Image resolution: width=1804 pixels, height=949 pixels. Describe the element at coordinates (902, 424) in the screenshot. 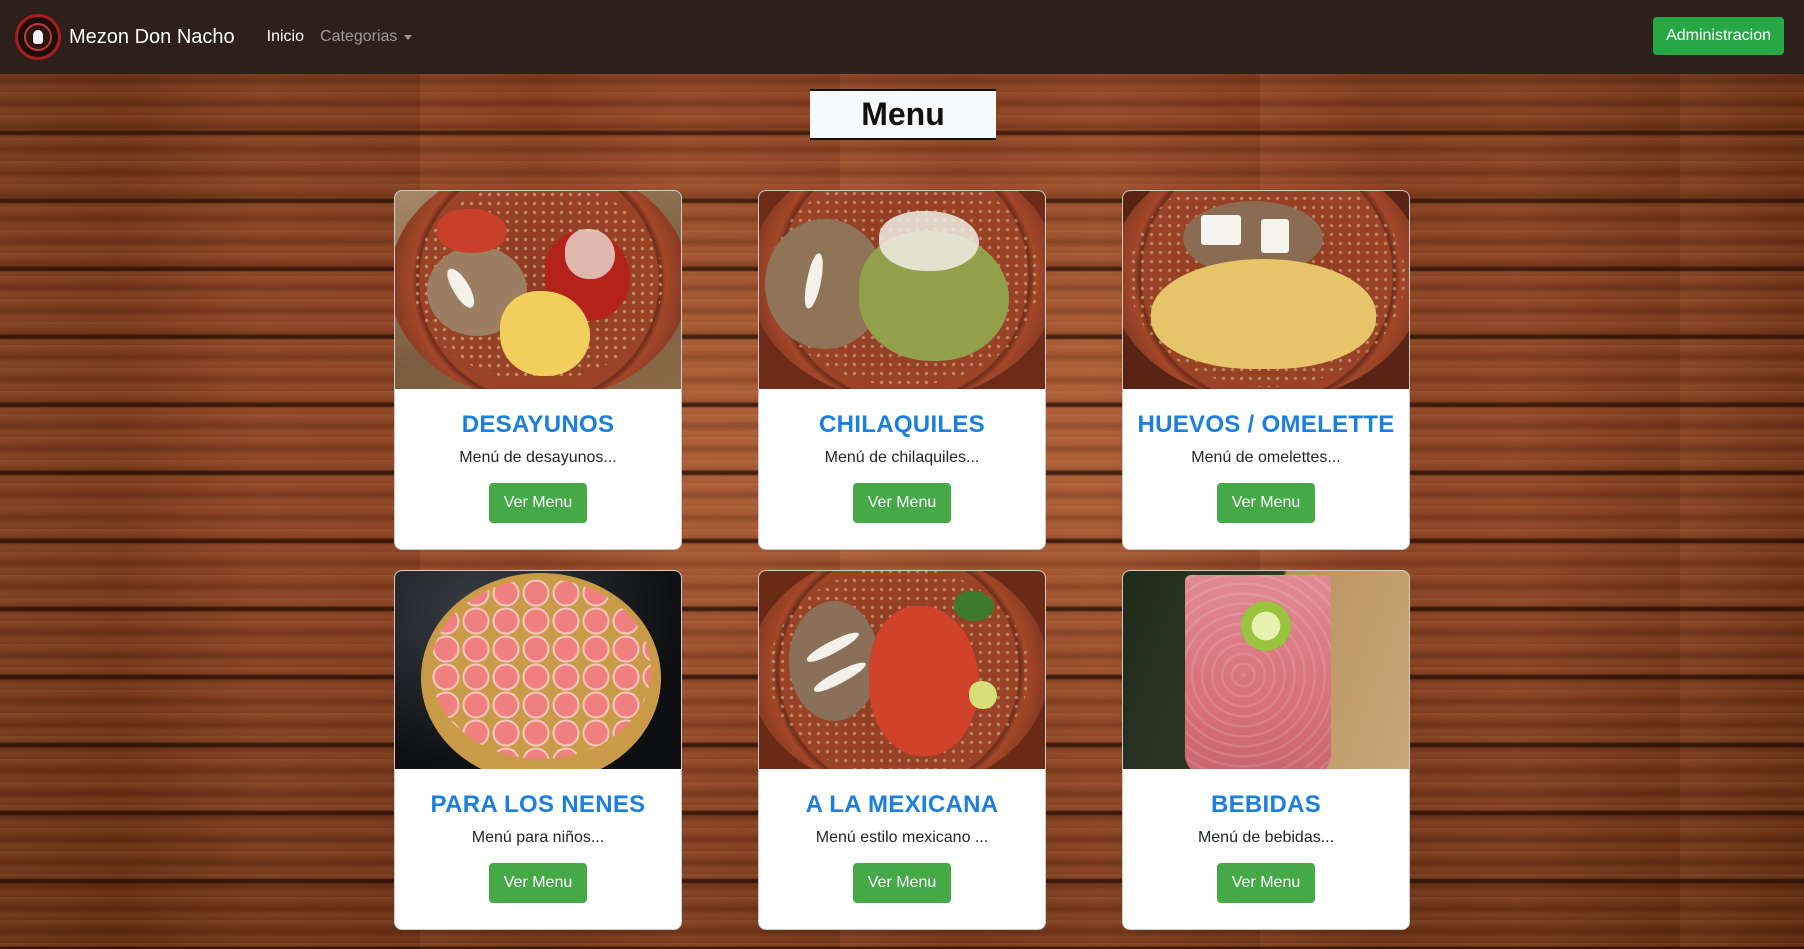

I see `card-title: CHILAQUILES` at that location.